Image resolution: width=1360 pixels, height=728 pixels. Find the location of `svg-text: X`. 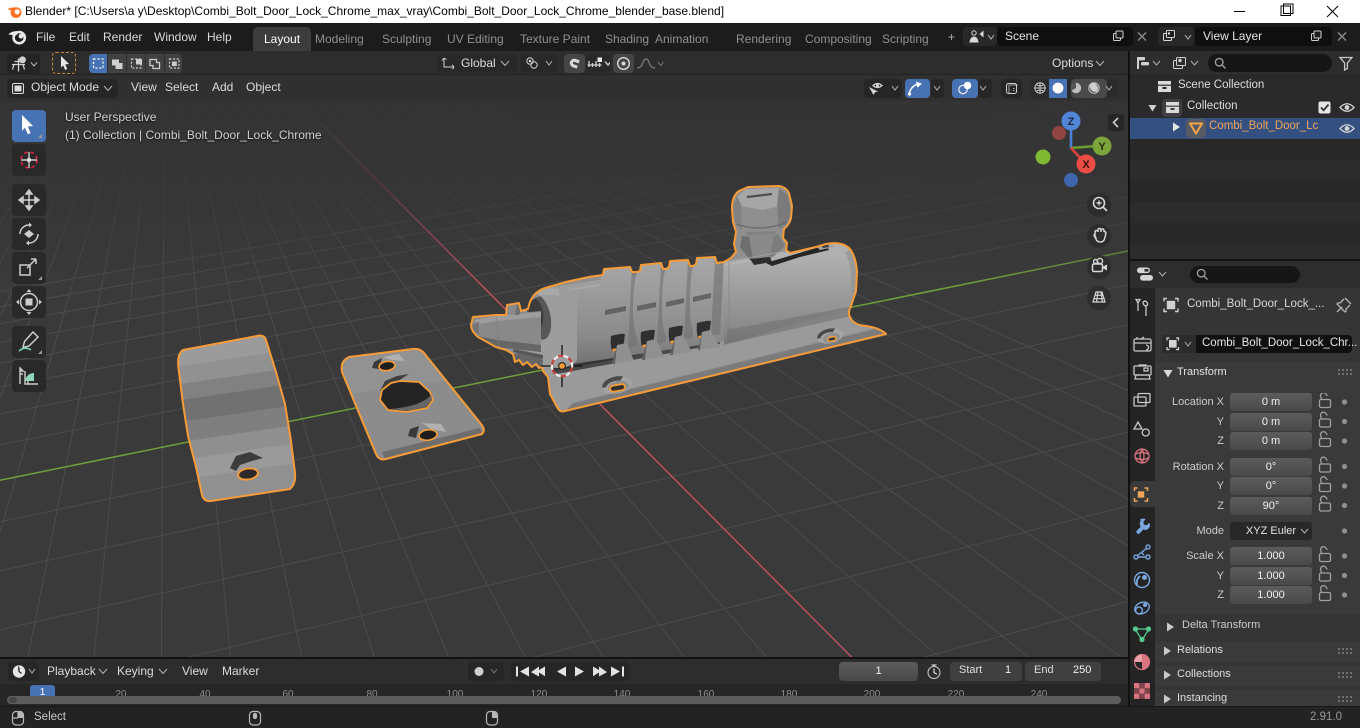

svg-text: X is located at coordinates (1086, 165).